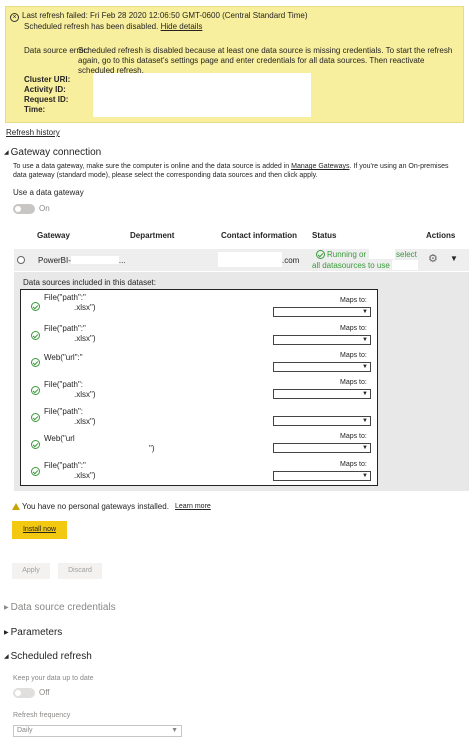 The image size is (474, 743). I want to click on time-label: Time:, so click(35, 109).